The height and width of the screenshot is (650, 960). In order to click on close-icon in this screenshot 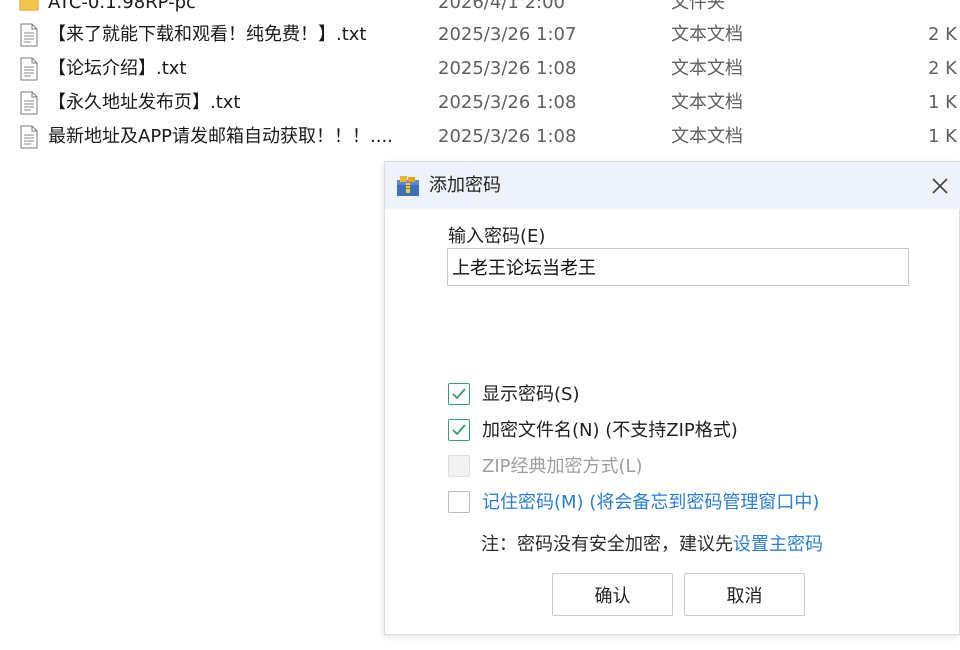, I will do `click(940, 186)`.